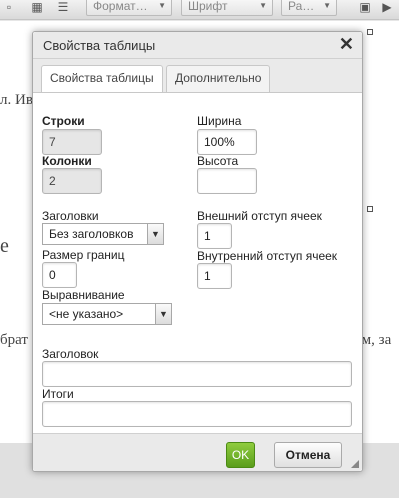 This screenshot has width=399, height=498. I want to click on headers-label: Заголовки, so click(70, 216).